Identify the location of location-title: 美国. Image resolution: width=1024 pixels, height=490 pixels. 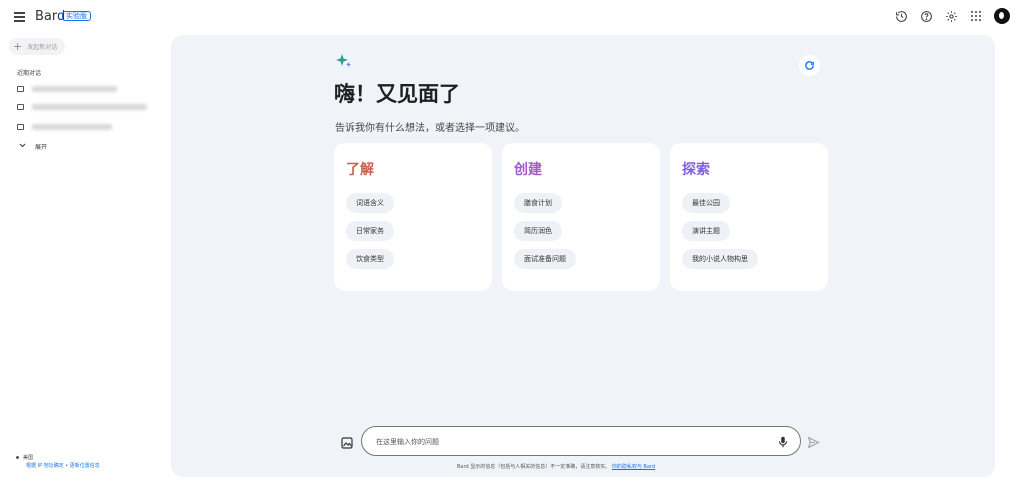
(24, 457).